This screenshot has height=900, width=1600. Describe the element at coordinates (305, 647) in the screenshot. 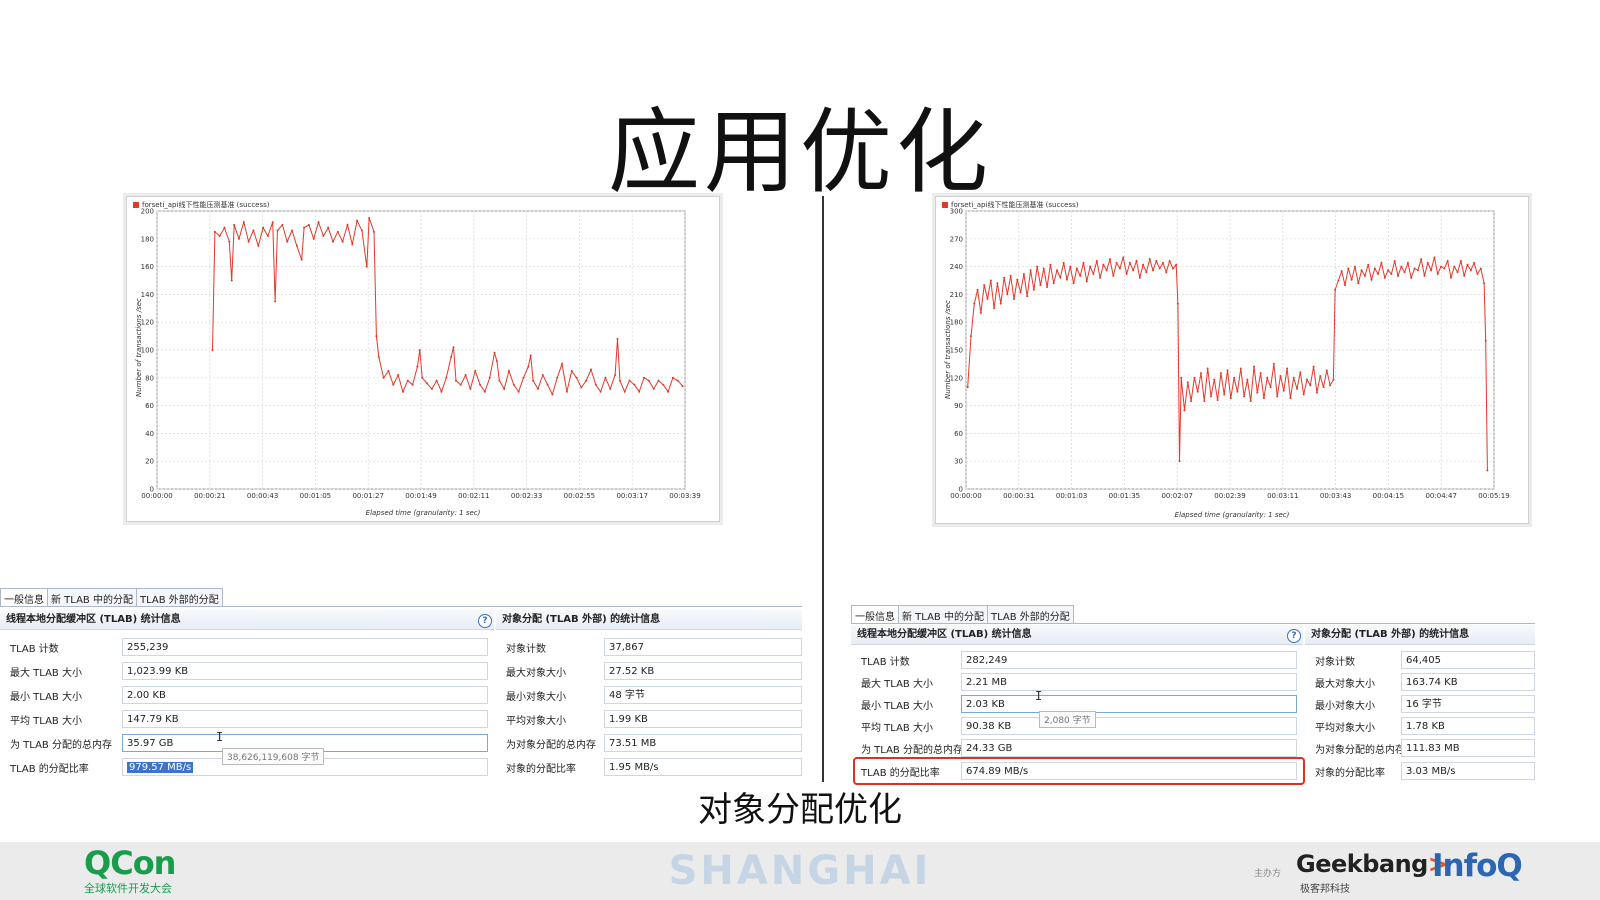

I see `tlab-count-field: 255,239` at that location.